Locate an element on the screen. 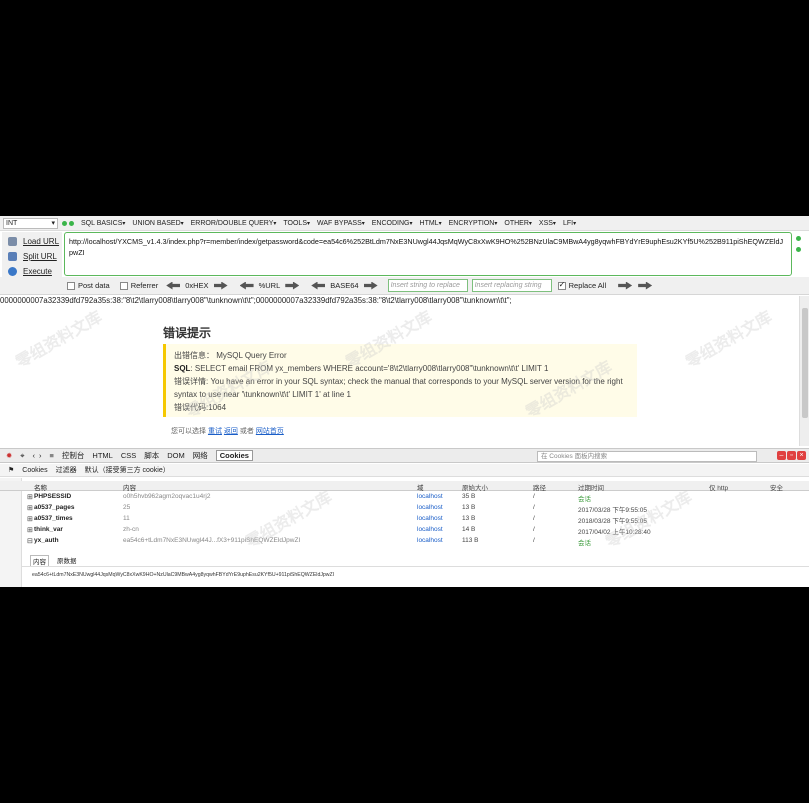 Image resolution: width=809 pixels, height=803 pixels. menu-encryption: ENCRYPTION is located at coordinates (473, 223).